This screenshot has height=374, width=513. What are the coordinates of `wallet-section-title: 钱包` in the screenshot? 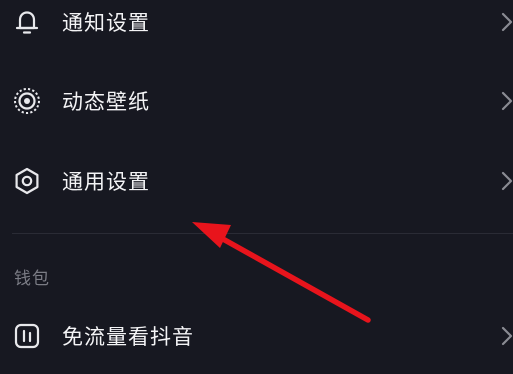 It's located at (32, 279).